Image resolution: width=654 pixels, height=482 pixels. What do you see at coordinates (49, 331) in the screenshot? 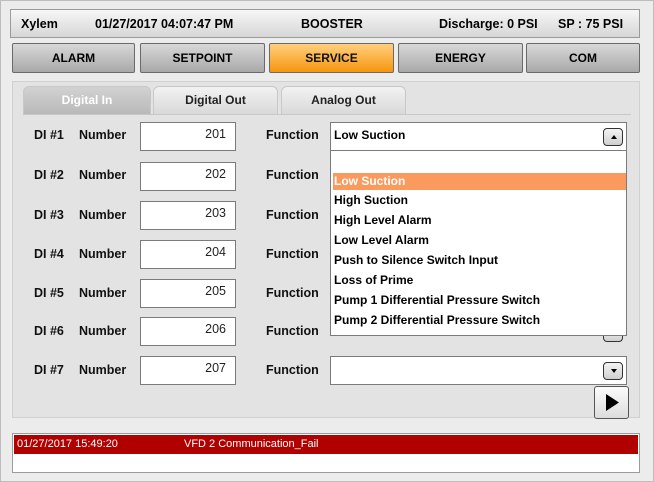
I see `di-6-label: DI #6` at bounding box center [49, 331].